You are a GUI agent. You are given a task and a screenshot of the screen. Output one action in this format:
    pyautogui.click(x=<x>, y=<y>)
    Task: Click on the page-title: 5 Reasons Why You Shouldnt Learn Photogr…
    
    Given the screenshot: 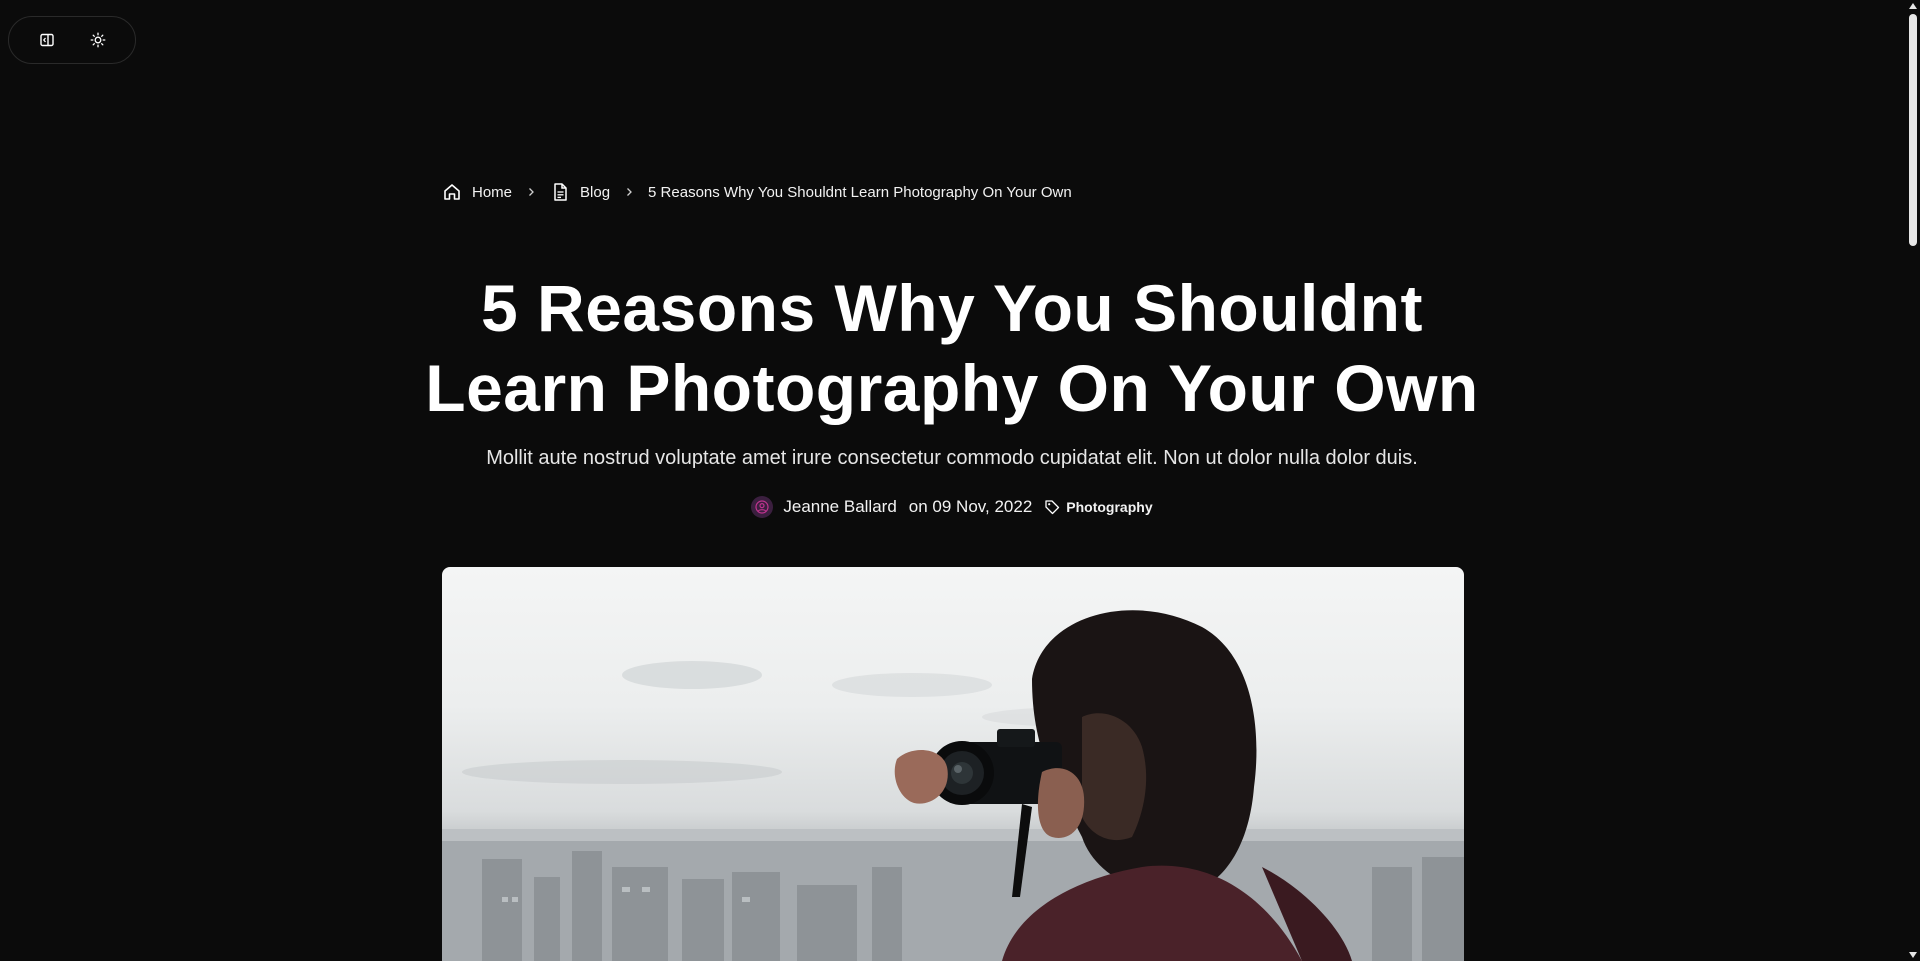 What is the action you would take?
    pyautogui.click(x=952, y=348)
    